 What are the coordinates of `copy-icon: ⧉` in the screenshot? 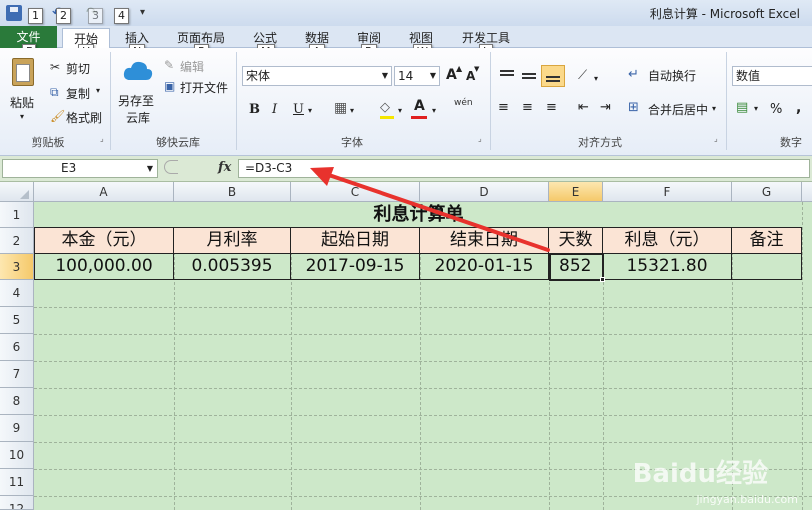 It's located at (54, 92).